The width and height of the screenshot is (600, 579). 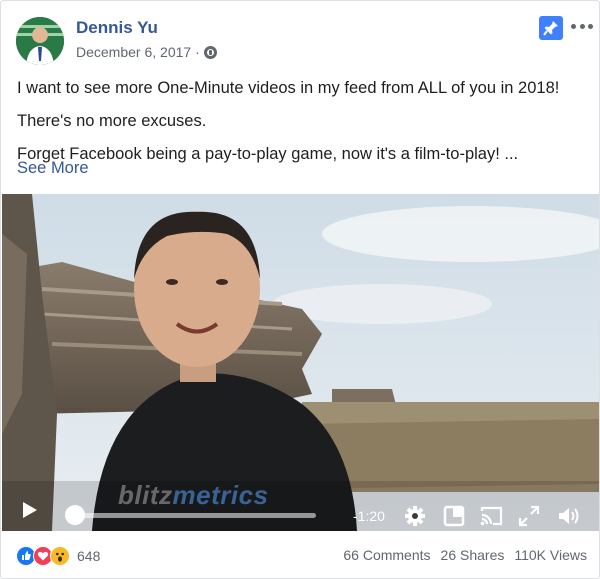 I want to click on see-more-link: See More, so click(x=53, y=168).